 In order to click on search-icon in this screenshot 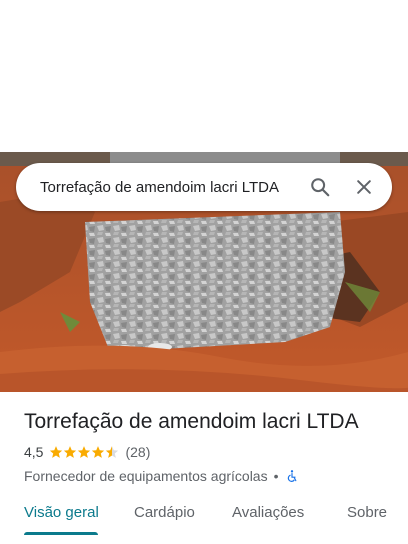, I will do `click(320, 187)`.